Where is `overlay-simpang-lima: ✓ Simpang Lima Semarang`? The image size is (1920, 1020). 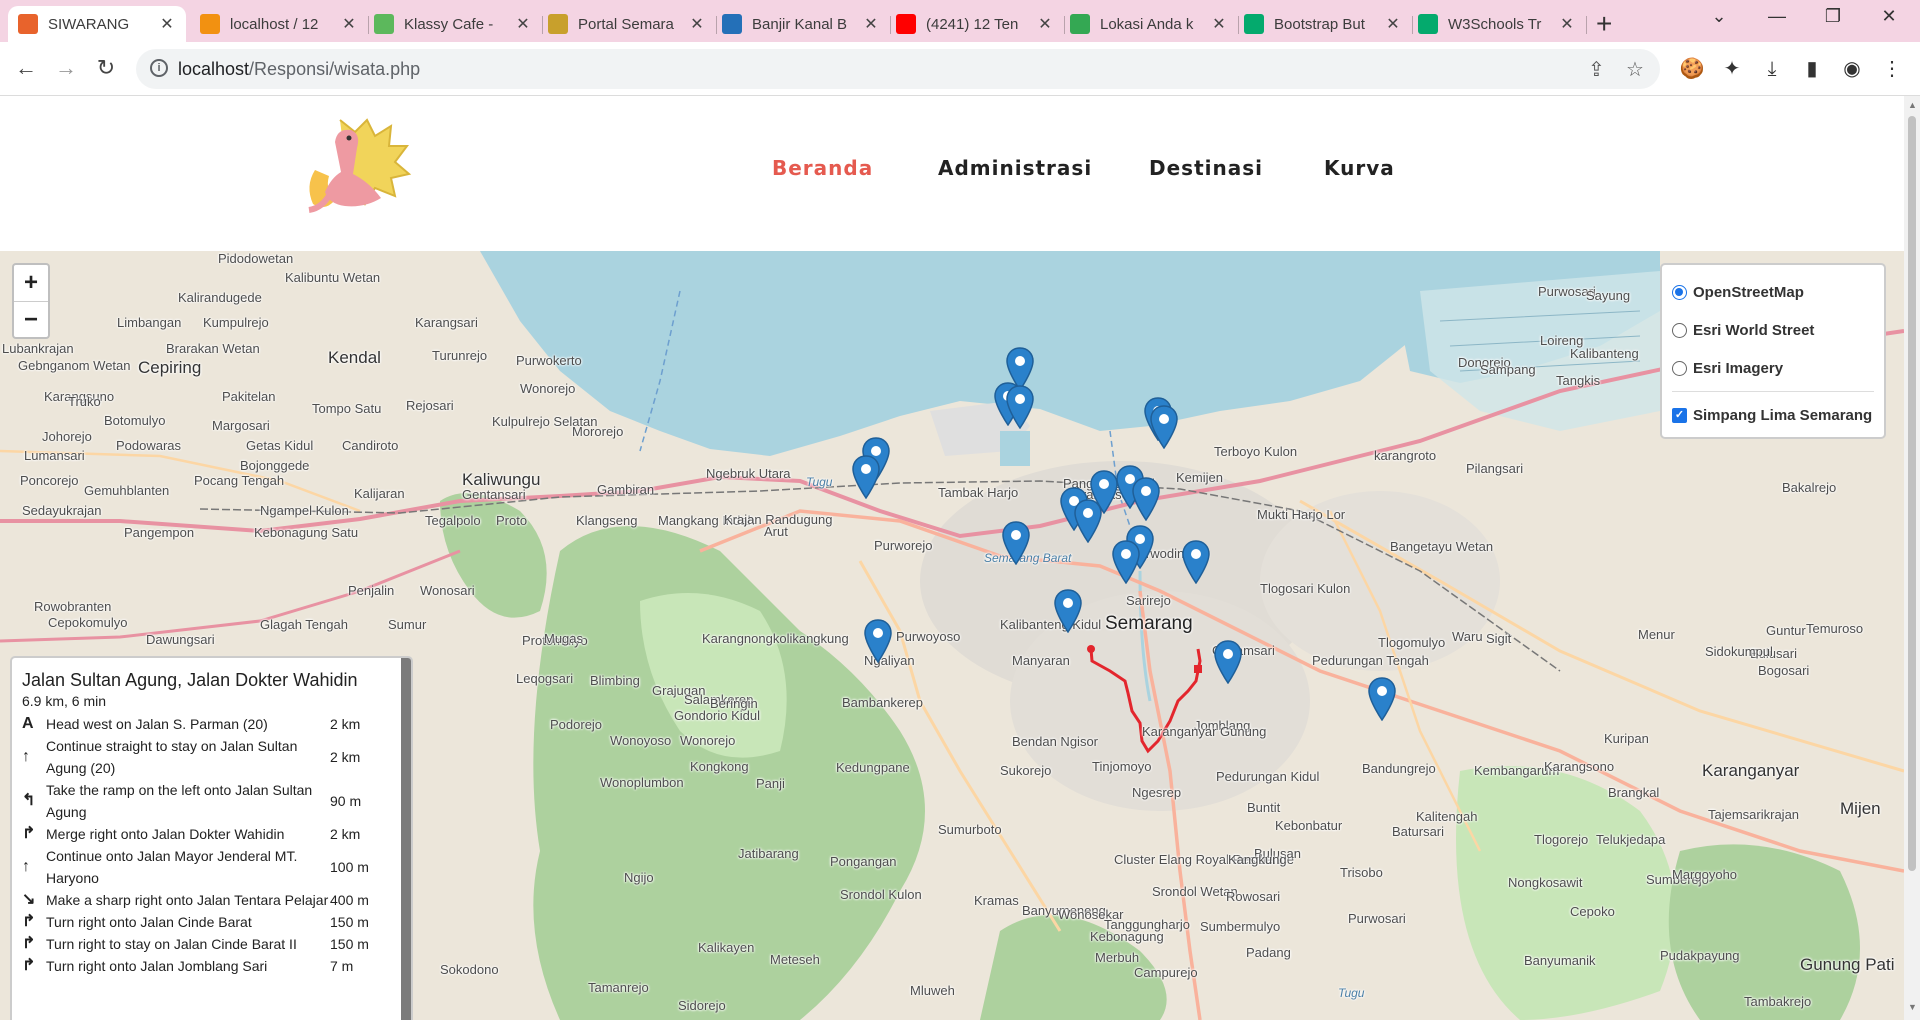 overlay-simpang-lima: ✓ Simpang Lima Semarang is located at coordinates (1773, 415).